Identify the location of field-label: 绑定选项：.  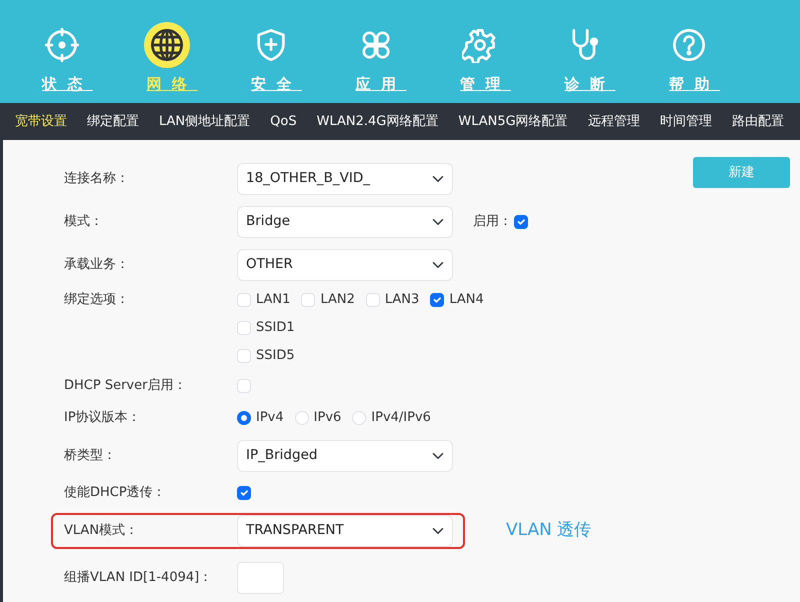
(97, 300).